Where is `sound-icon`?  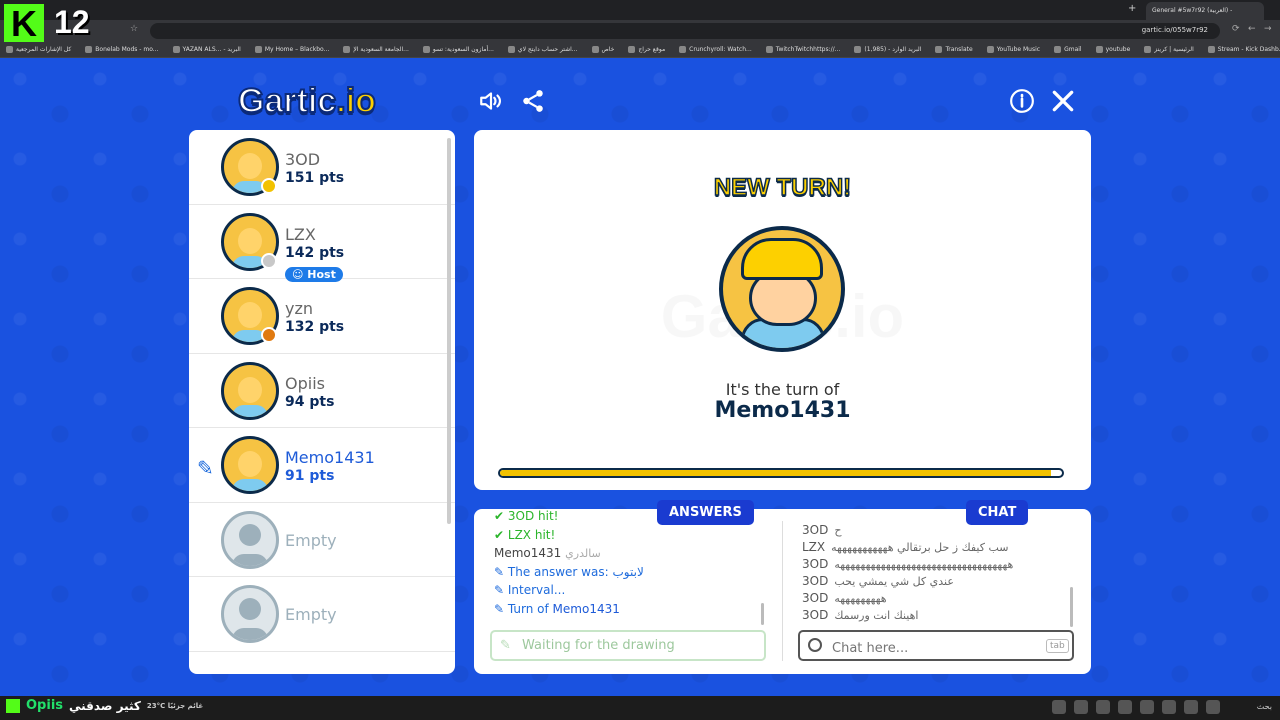 sound-icon is located at coordinates (491, 101).